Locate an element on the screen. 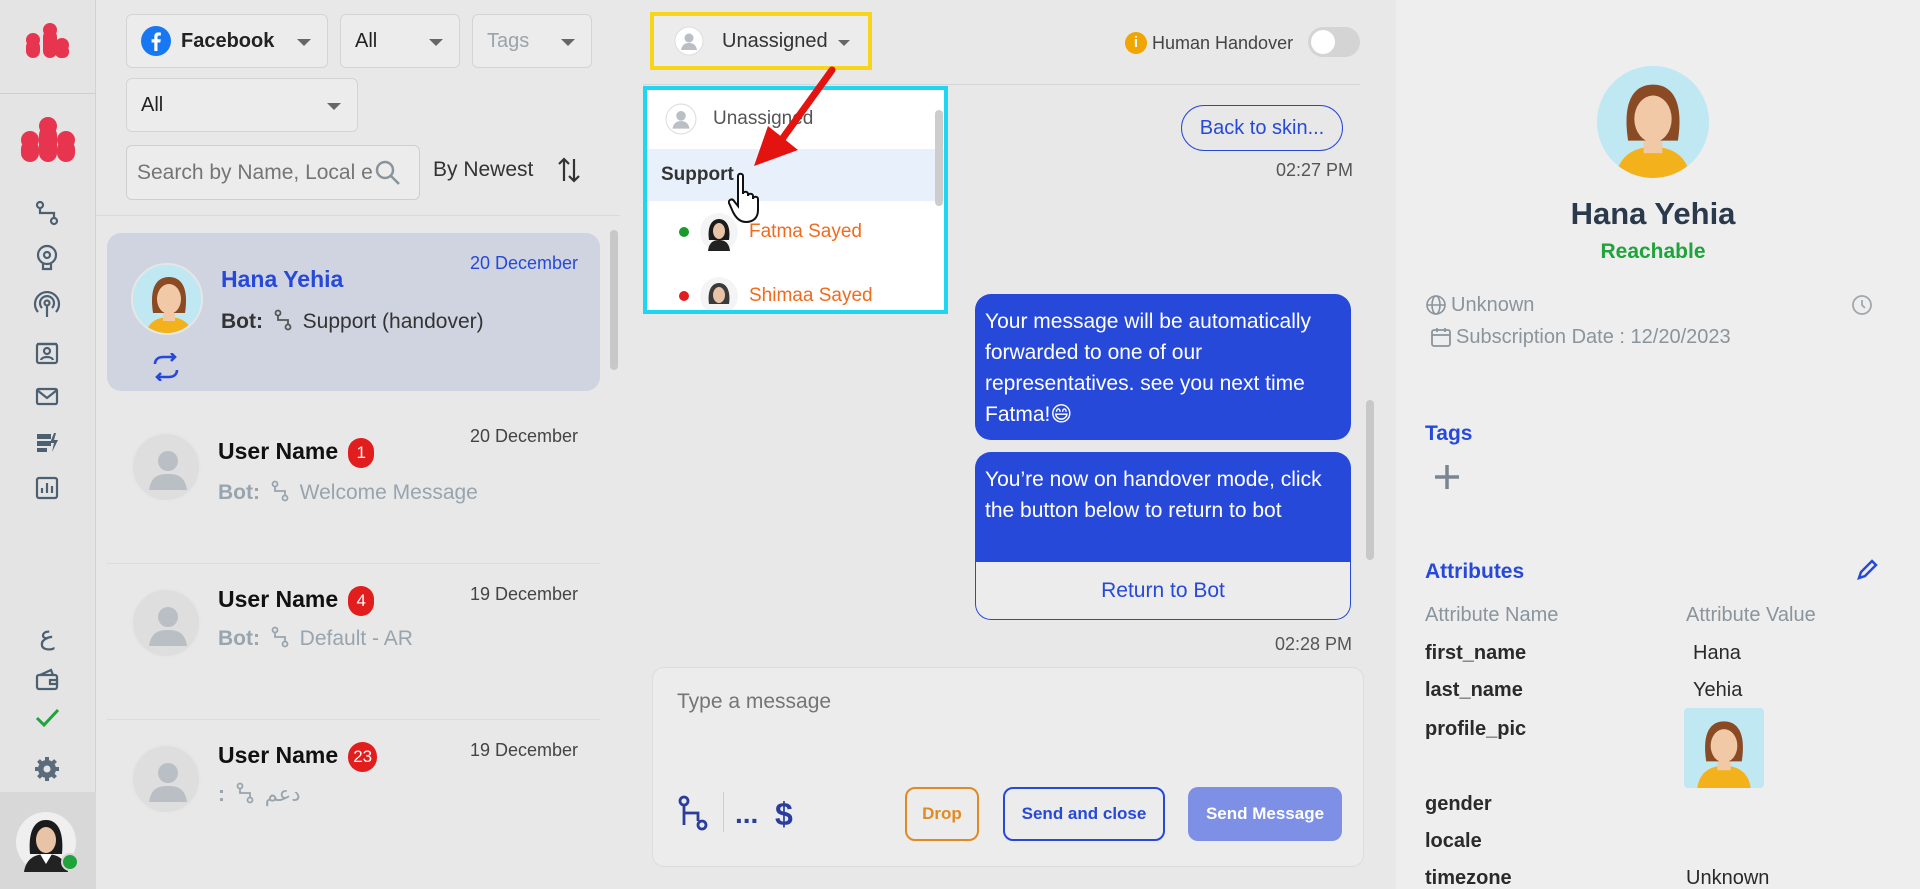  unread-badge: 4 is located at coordinates (361, 601).